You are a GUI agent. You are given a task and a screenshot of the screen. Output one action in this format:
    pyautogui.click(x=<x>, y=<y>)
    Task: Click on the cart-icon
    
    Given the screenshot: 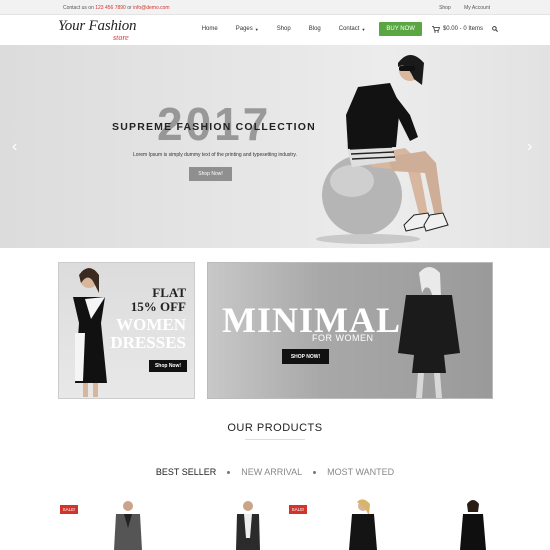 What is the action you would take?
    pyautogui.click(x=435, y=29)
    